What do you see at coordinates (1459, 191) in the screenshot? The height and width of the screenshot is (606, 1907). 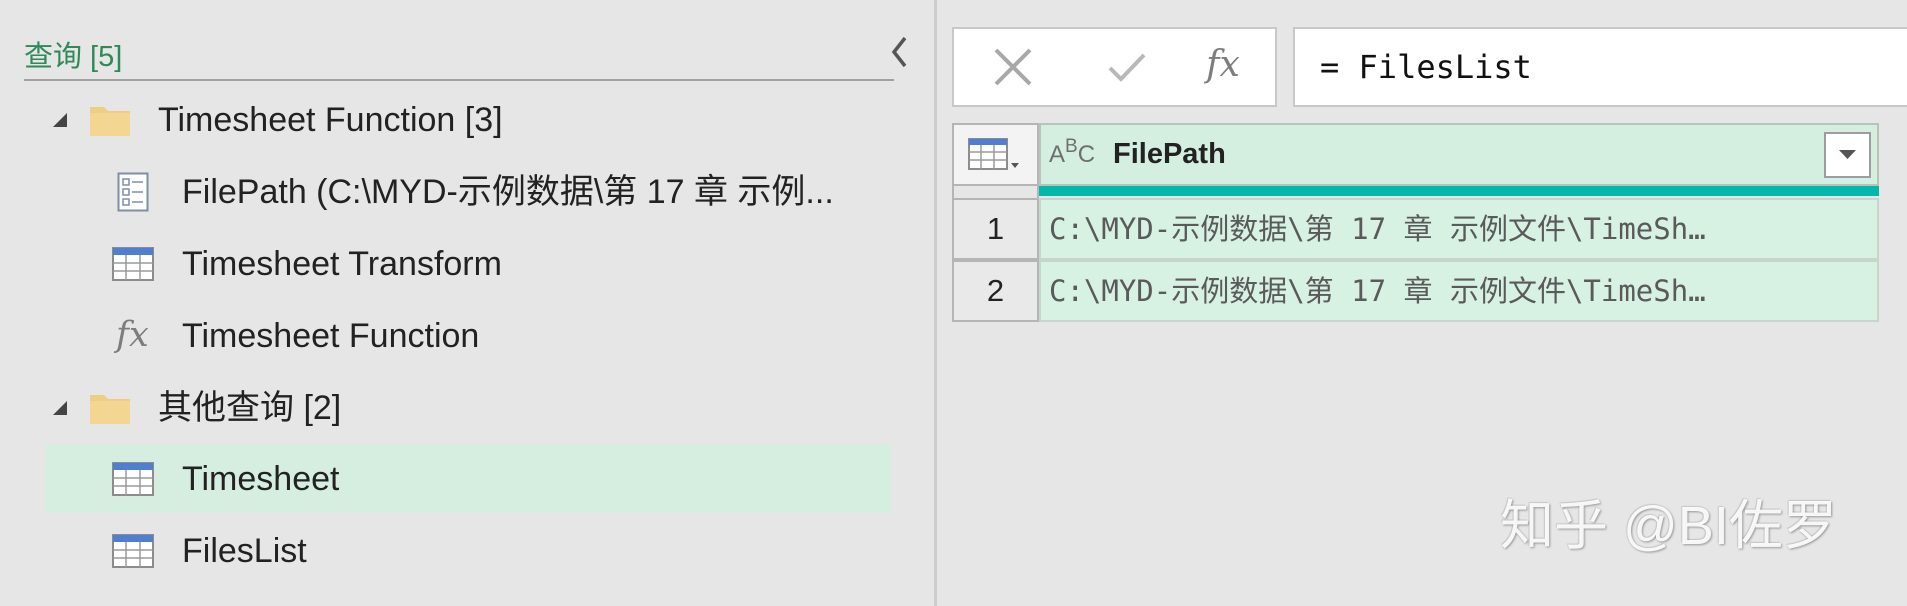 I see `column-quality-bar` at bounding box center [1459, 191].